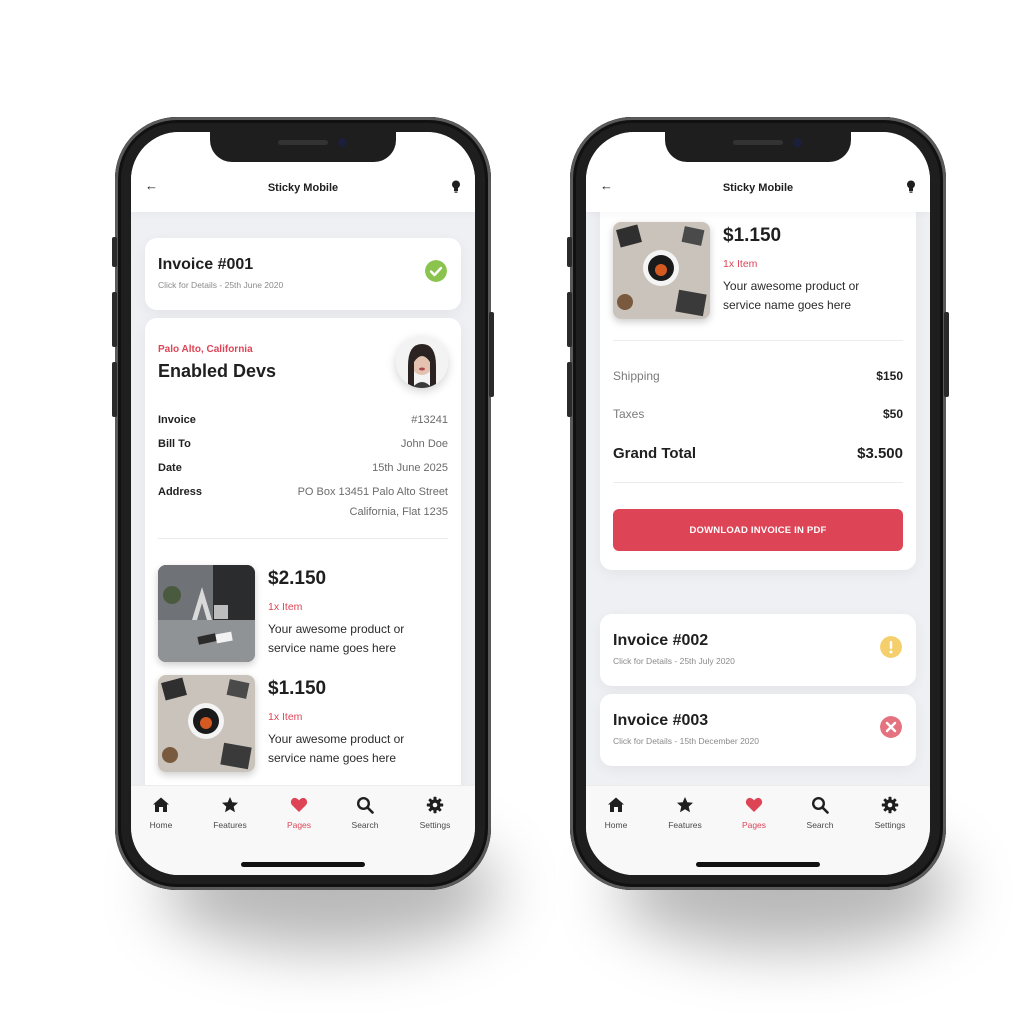 Image resolution: width=1032 pixels, height=1032 pixels. I want to click on bill-to-label: Bill To, so click(174, 444).